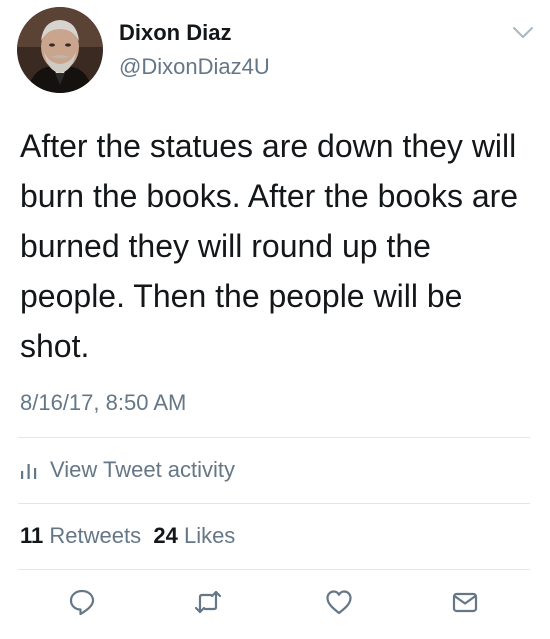 The image size is (550, 639). I want to click on display-name: Dixon Diaz, so click(175, 33).